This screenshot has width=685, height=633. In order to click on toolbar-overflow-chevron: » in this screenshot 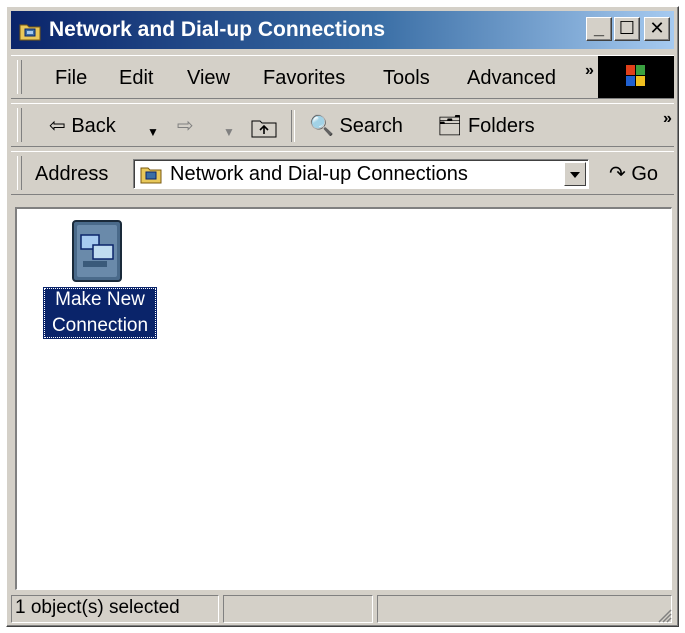, I will do `click(667, 119)`.